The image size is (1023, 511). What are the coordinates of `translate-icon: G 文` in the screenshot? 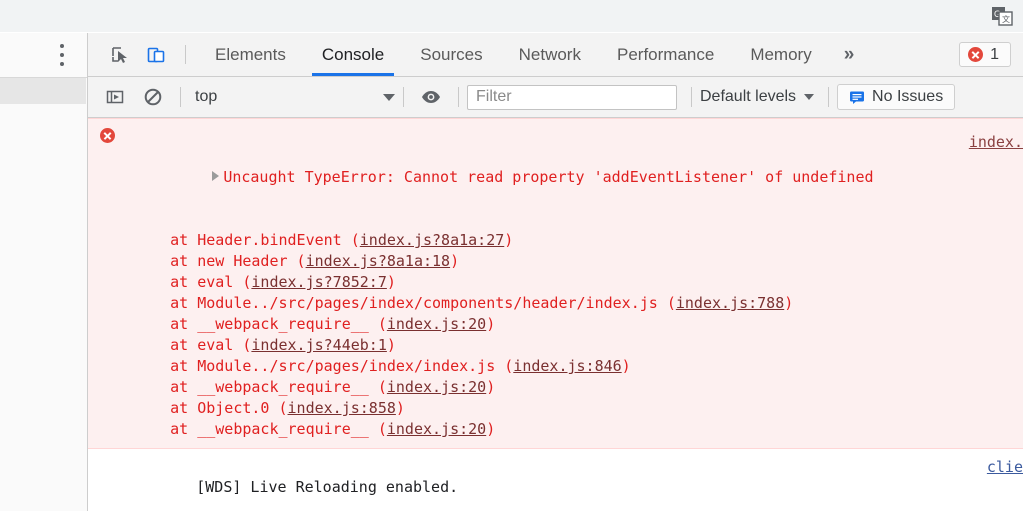 It's located at (1002, 16).